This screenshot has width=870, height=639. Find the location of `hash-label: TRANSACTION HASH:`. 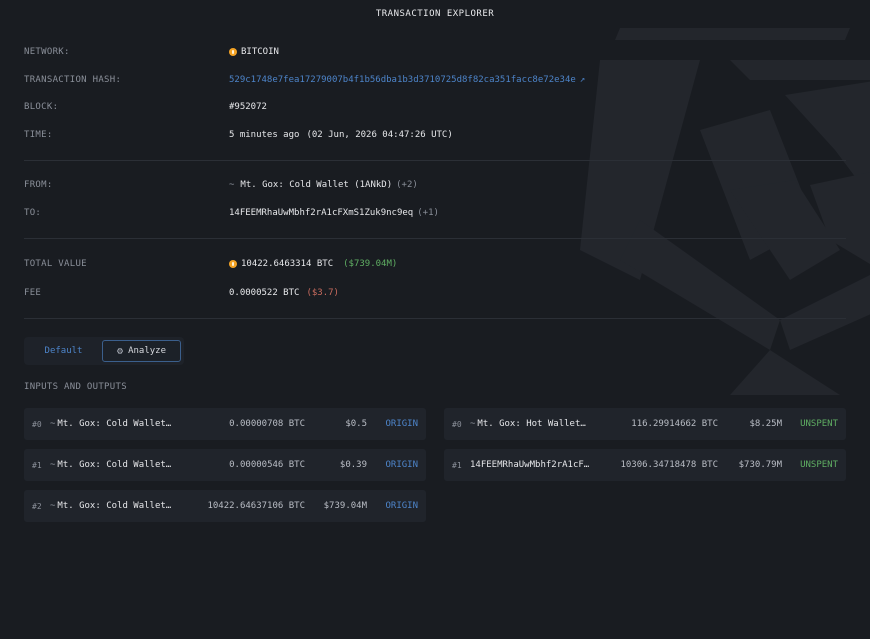

hash-label: TRANSACTION HASH: is located at coordinates (73, 80).